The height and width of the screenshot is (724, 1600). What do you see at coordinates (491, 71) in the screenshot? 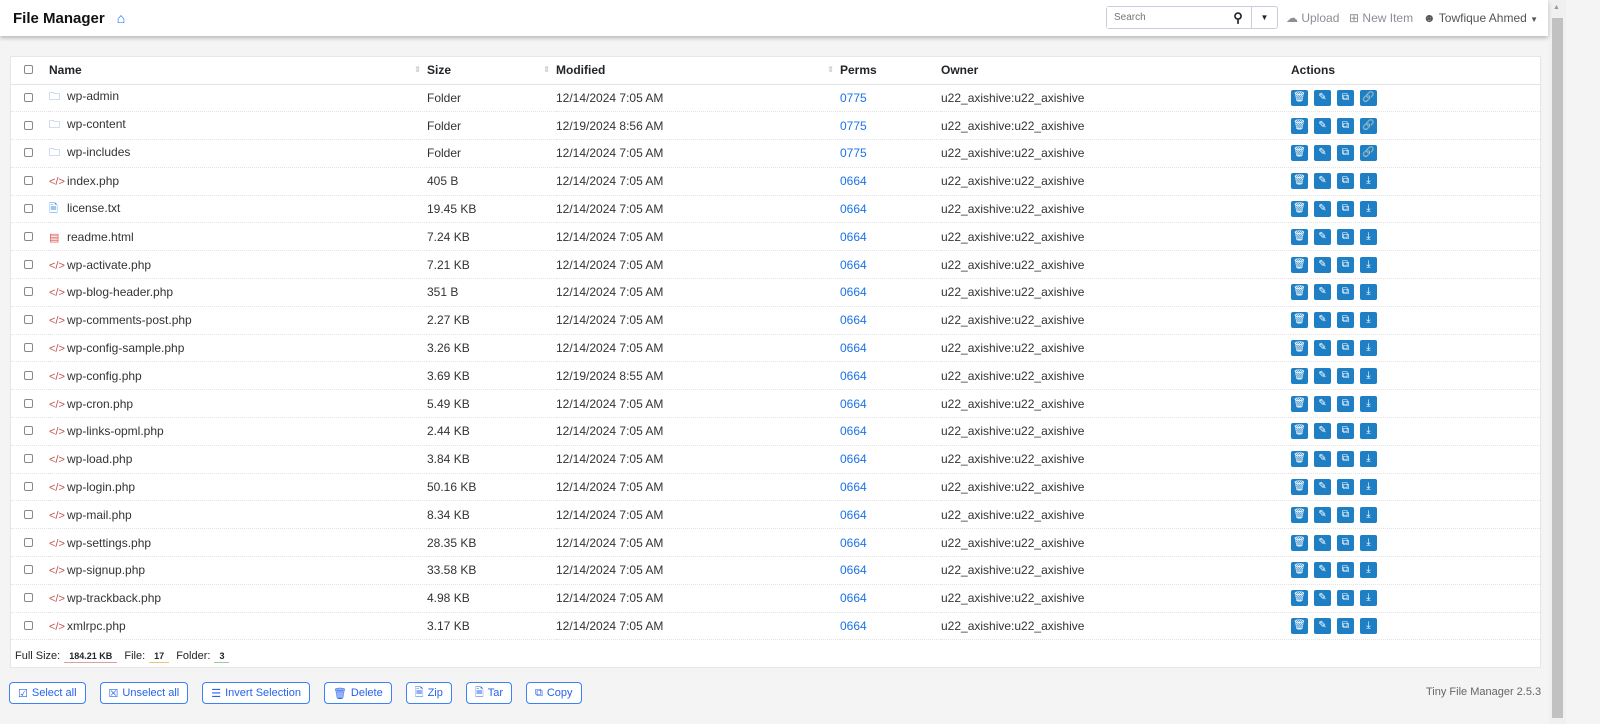
I see `column-size: Size ⇕` at bounding box center [491, 71].